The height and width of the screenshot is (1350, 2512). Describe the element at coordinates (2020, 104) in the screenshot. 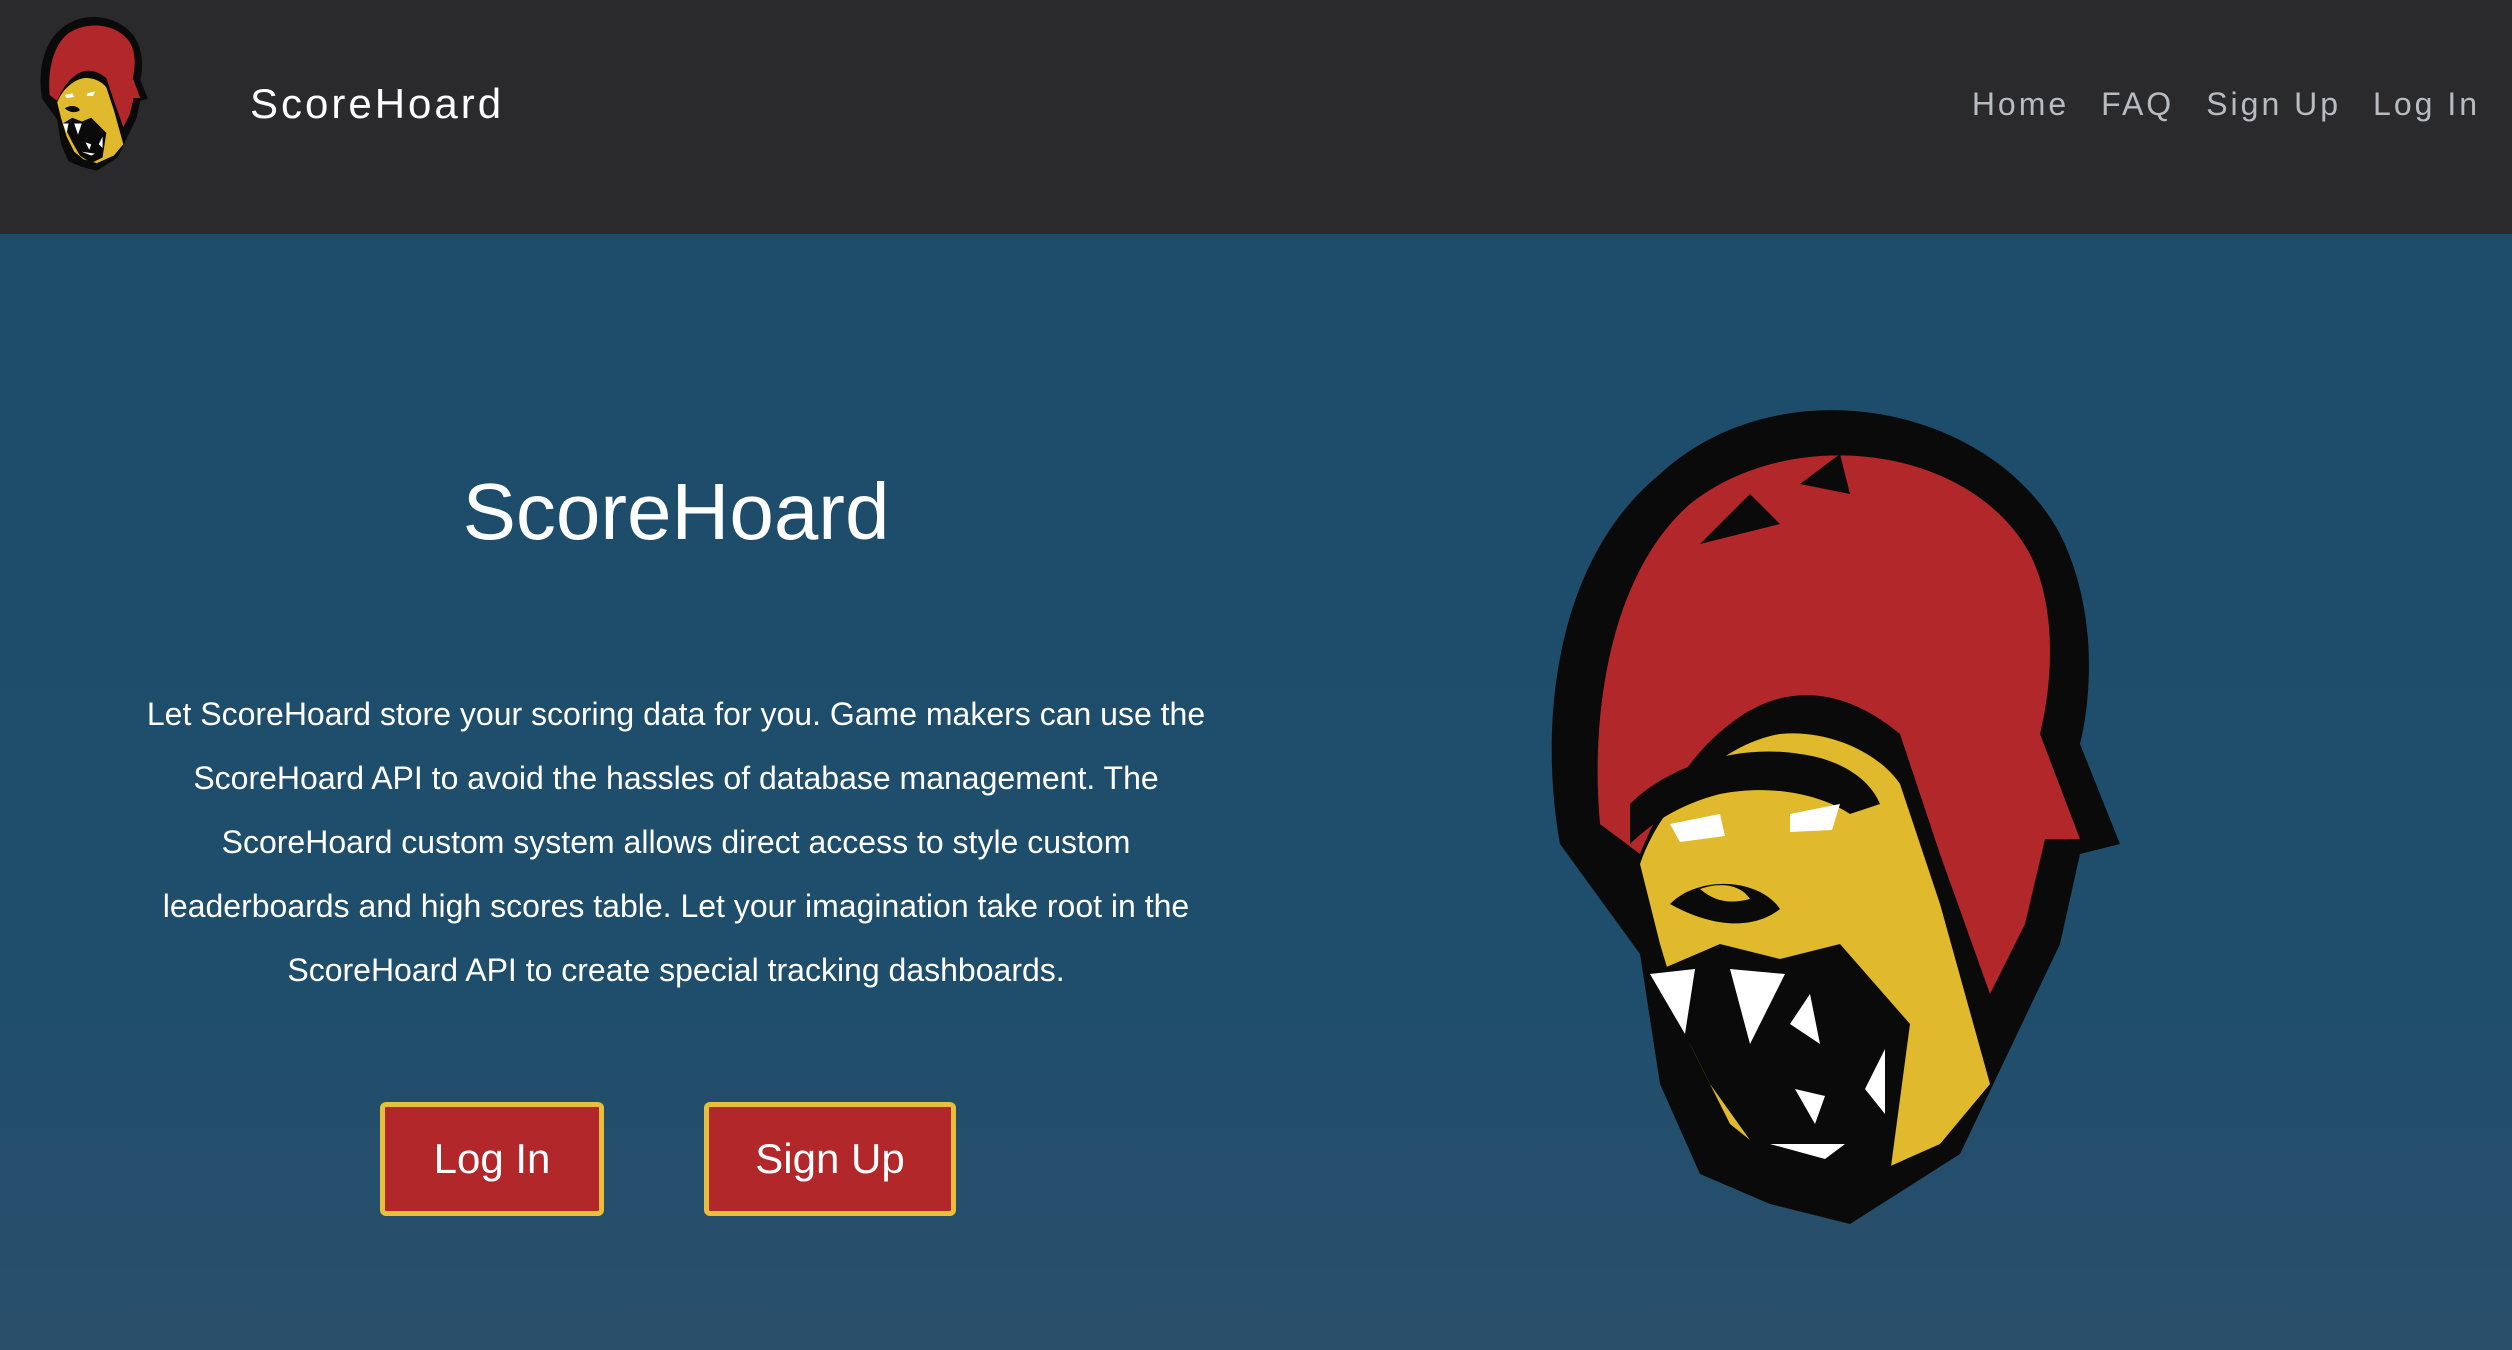

I see `nav-home-link: Home` at that location.